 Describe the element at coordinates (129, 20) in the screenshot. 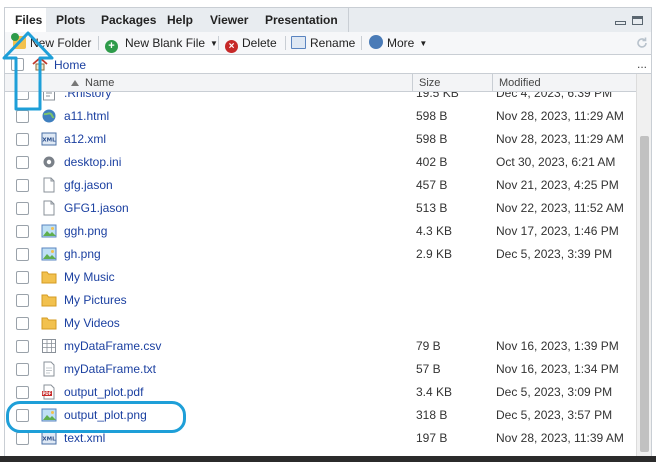

I see `tab-packages: Packages` at that location.